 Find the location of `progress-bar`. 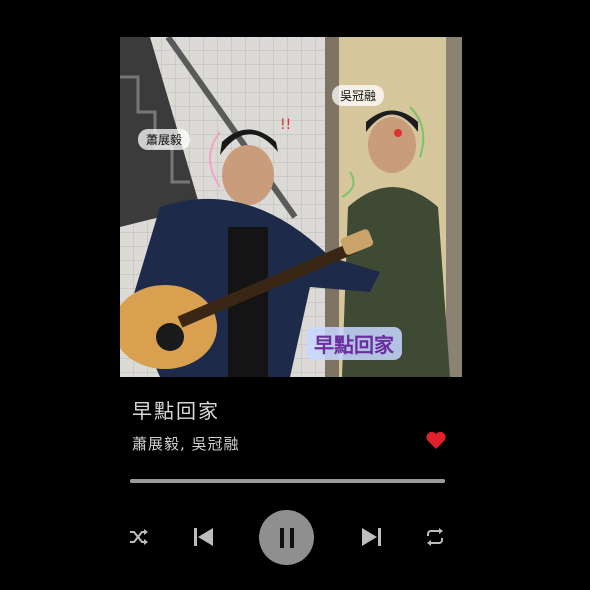

progress-bar is located at coordinates (287, 481).